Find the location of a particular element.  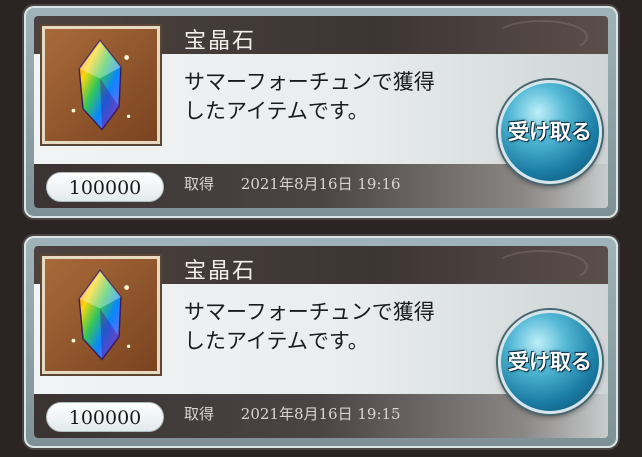

acquired-info: 取得 2021年8月16日 19:16 is located at coordinates (292, 183).